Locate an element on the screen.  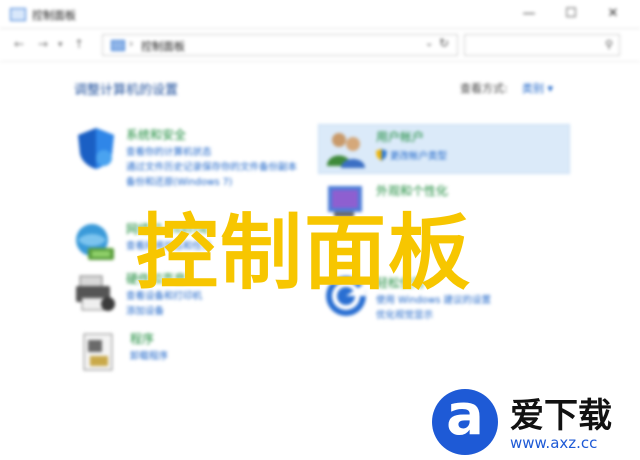
address-field: › 控制面板 ⌄ ↻ is located at coordinates (280, 45).